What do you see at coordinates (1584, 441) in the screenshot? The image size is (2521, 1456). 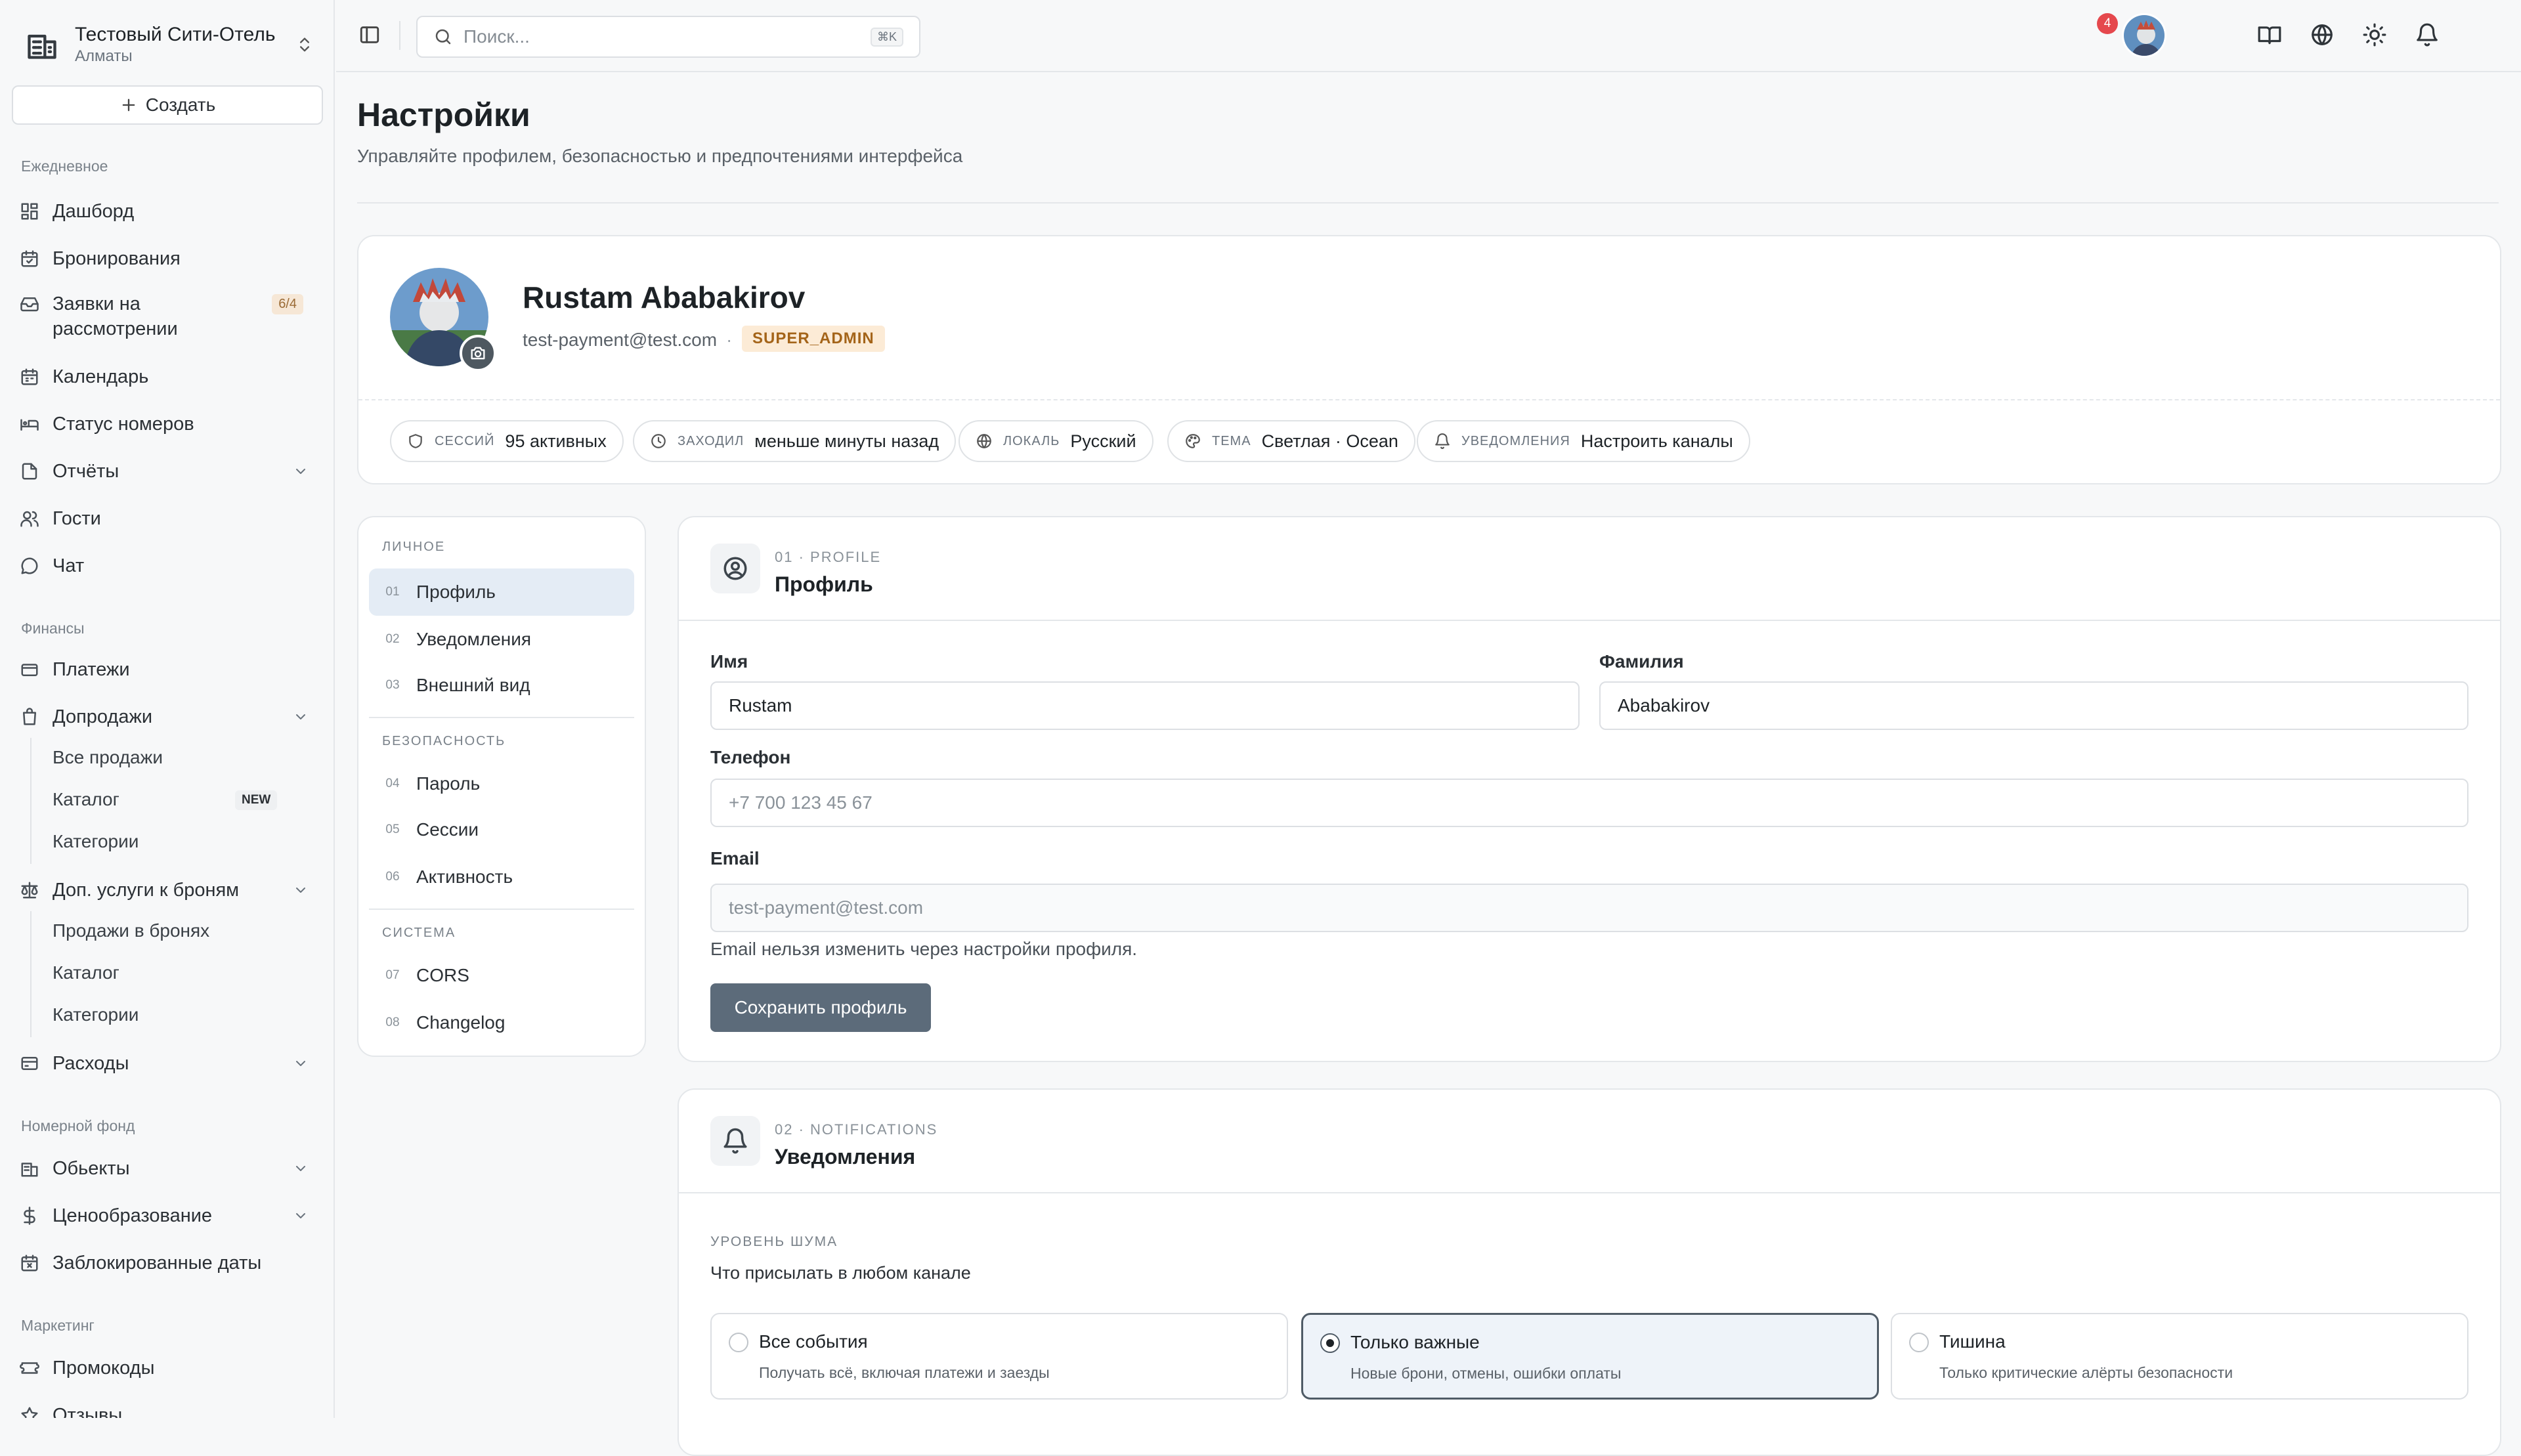 I see `stat-pill-notifications: уведомления Настроить каналы` at bounding box center [1584, 441].